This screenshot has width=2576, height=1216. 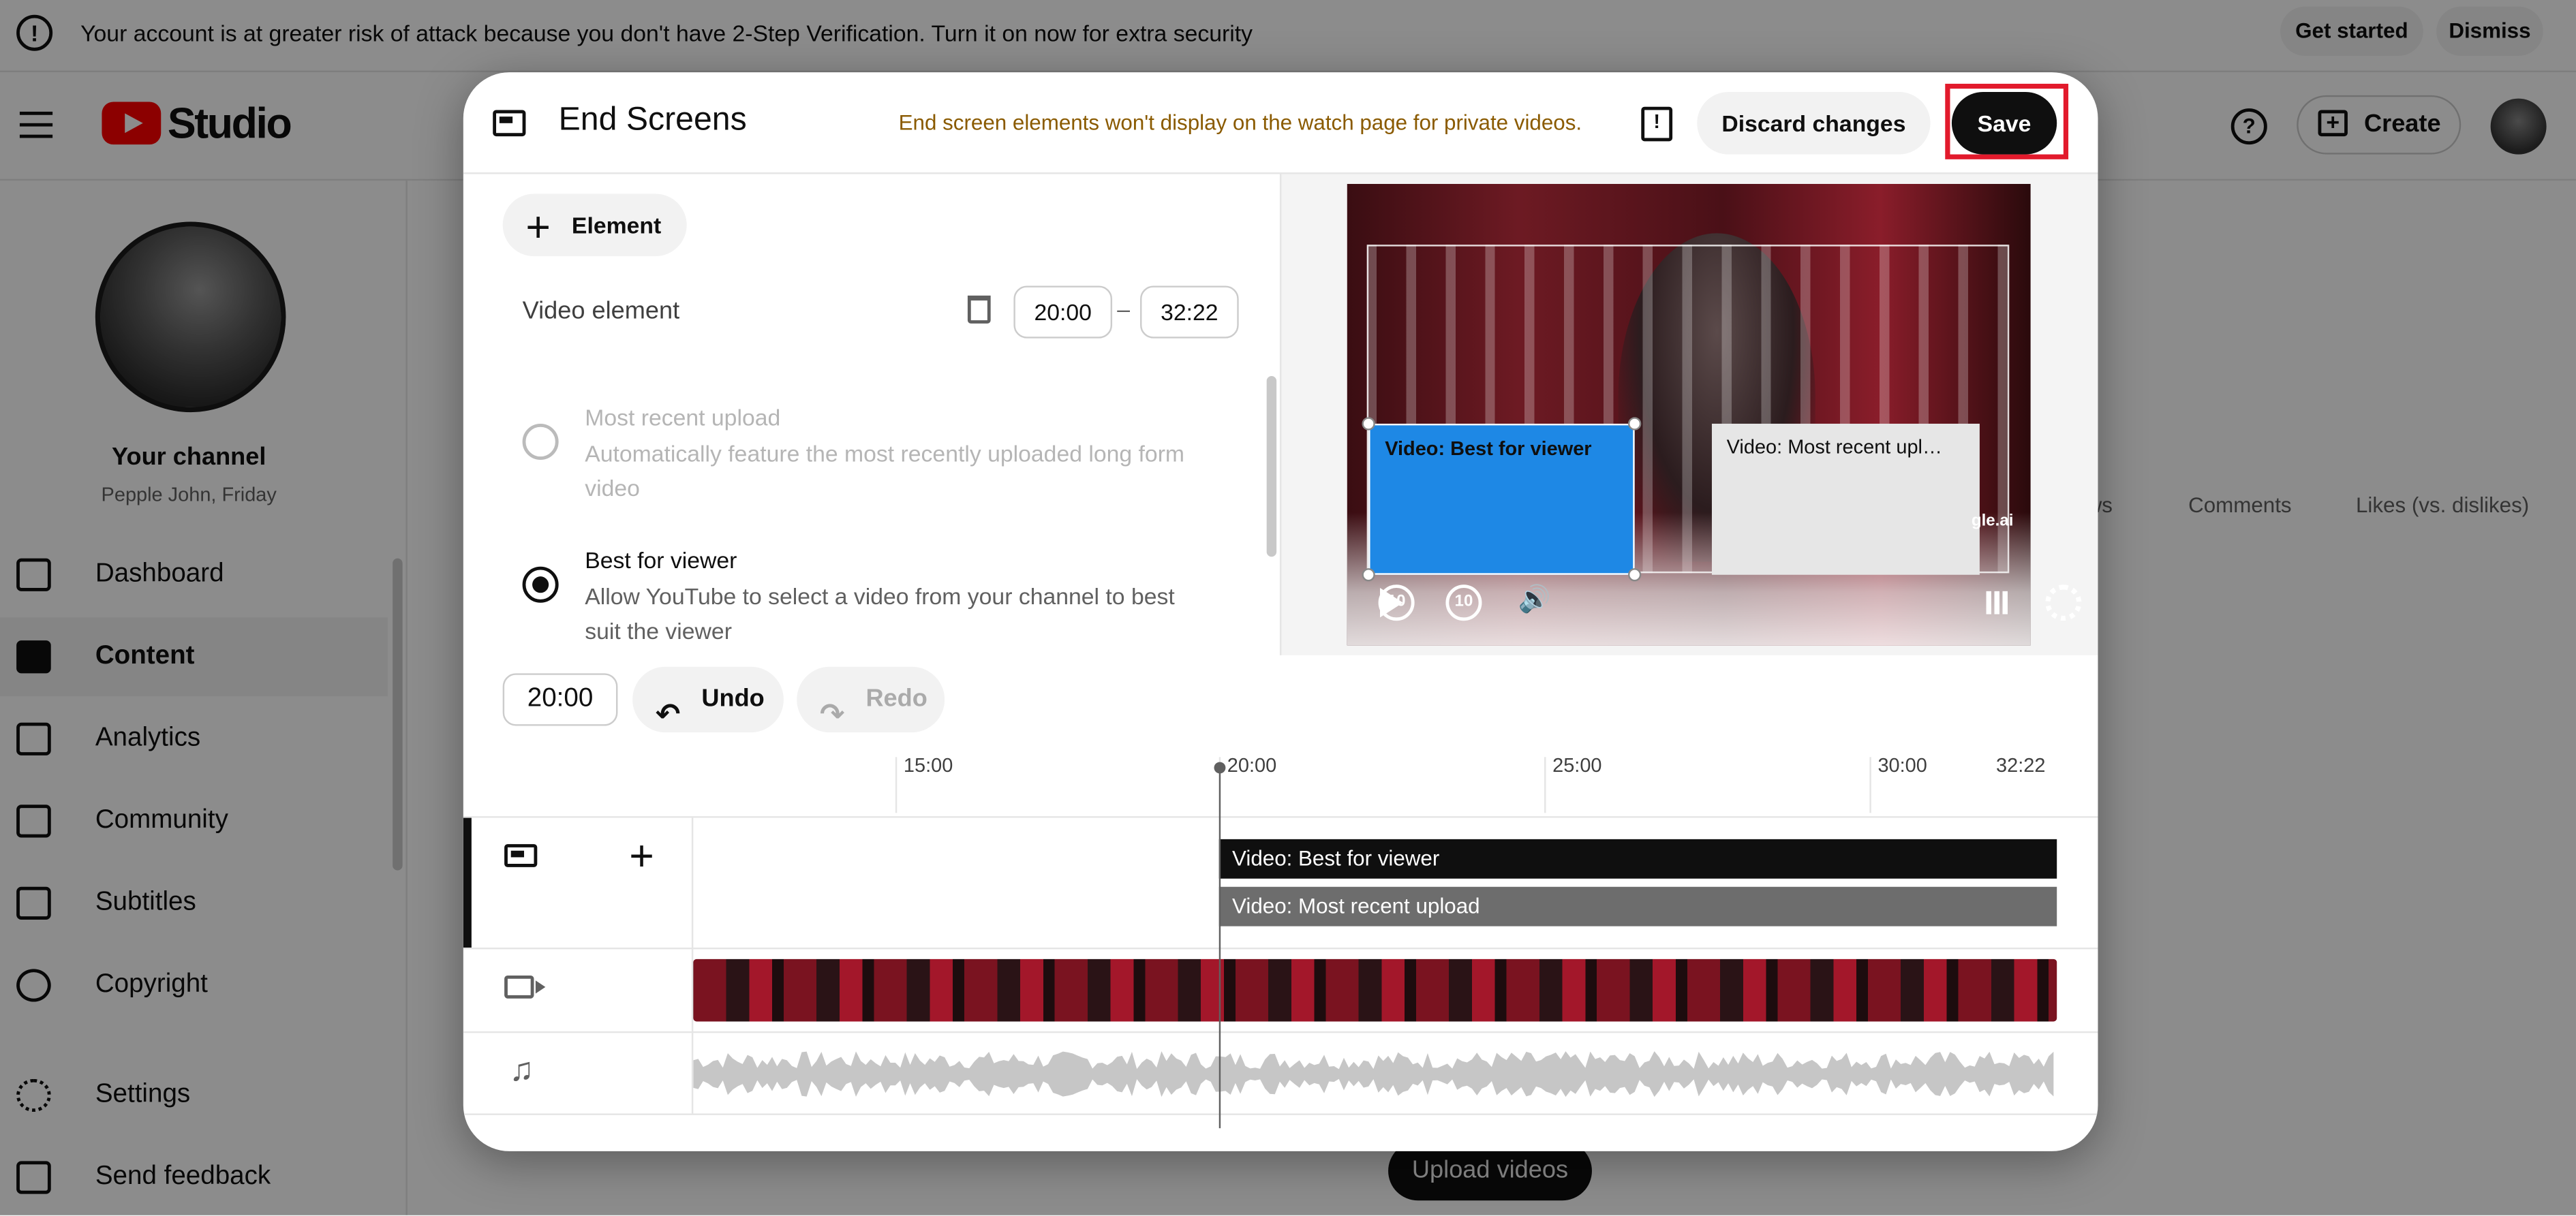 What do you see at coordinates (652, 120) in the screenshot?
I see `dialog-title: End Screens` at bounding box center [652, 120].